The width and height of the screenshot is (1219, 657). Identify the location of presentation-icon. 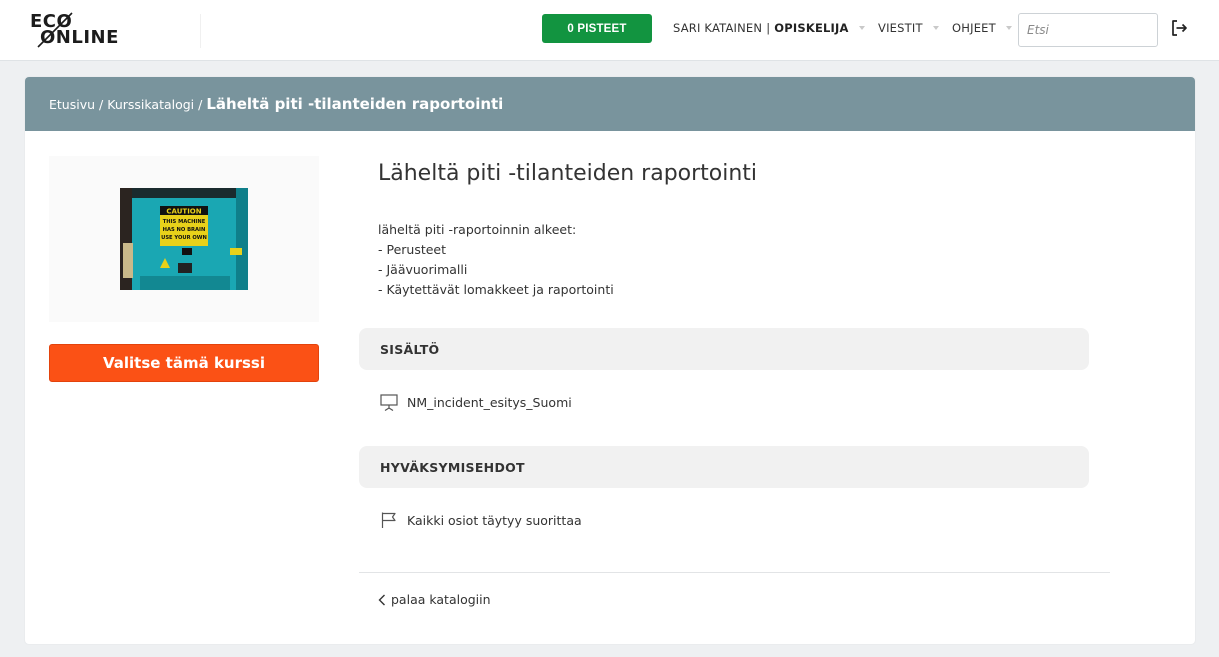
(389, 402).